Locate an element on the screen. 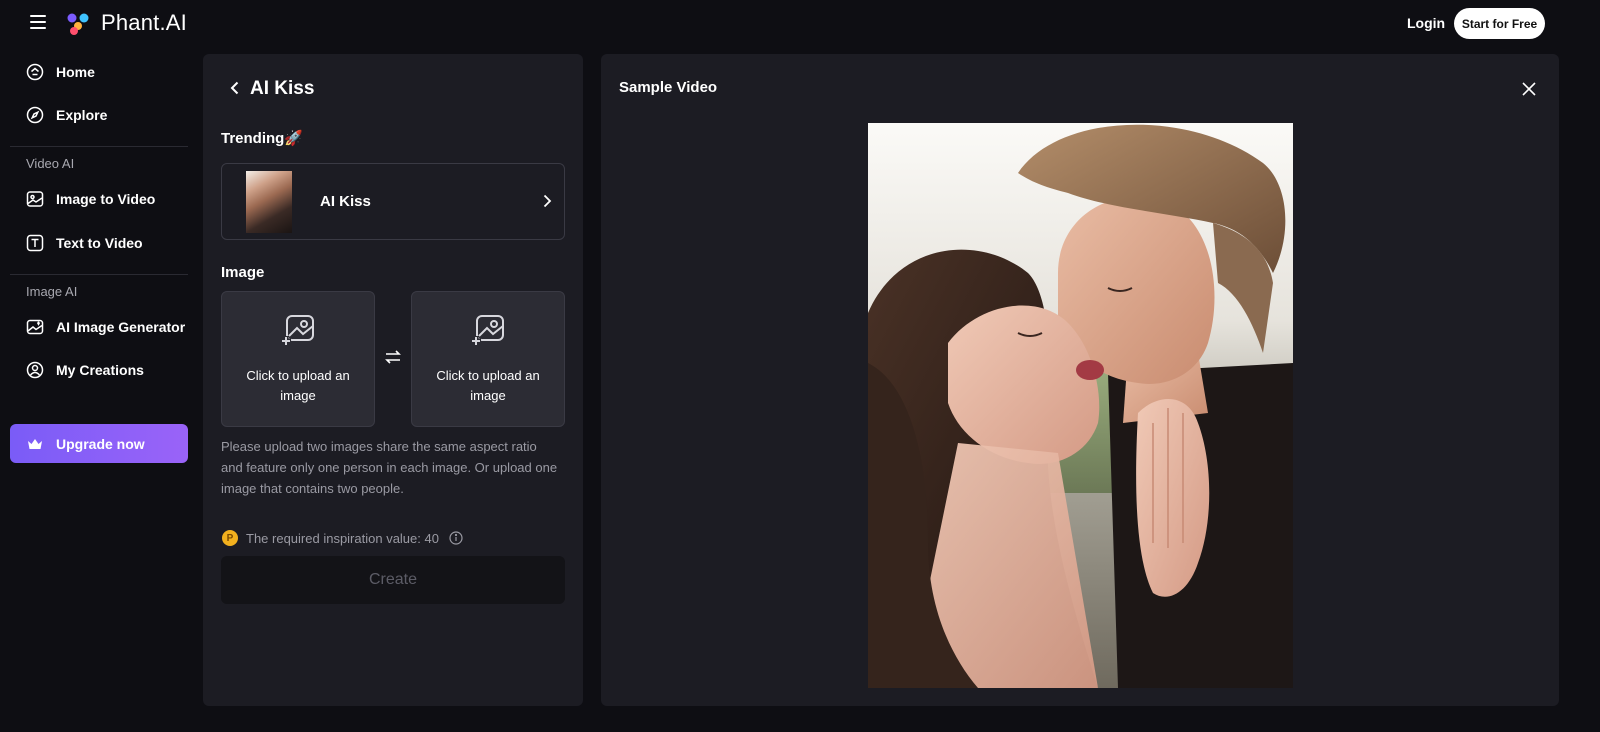 This screenshot has height=732, width=1600. upload-image-right: Click to upload an image is located at coordinates (488, 359).